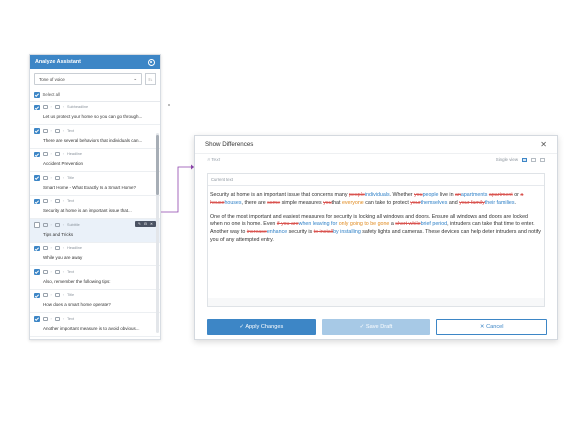 This screenshot has width=568, height=426. I want to click on split-view-icon, so click(533, 159).